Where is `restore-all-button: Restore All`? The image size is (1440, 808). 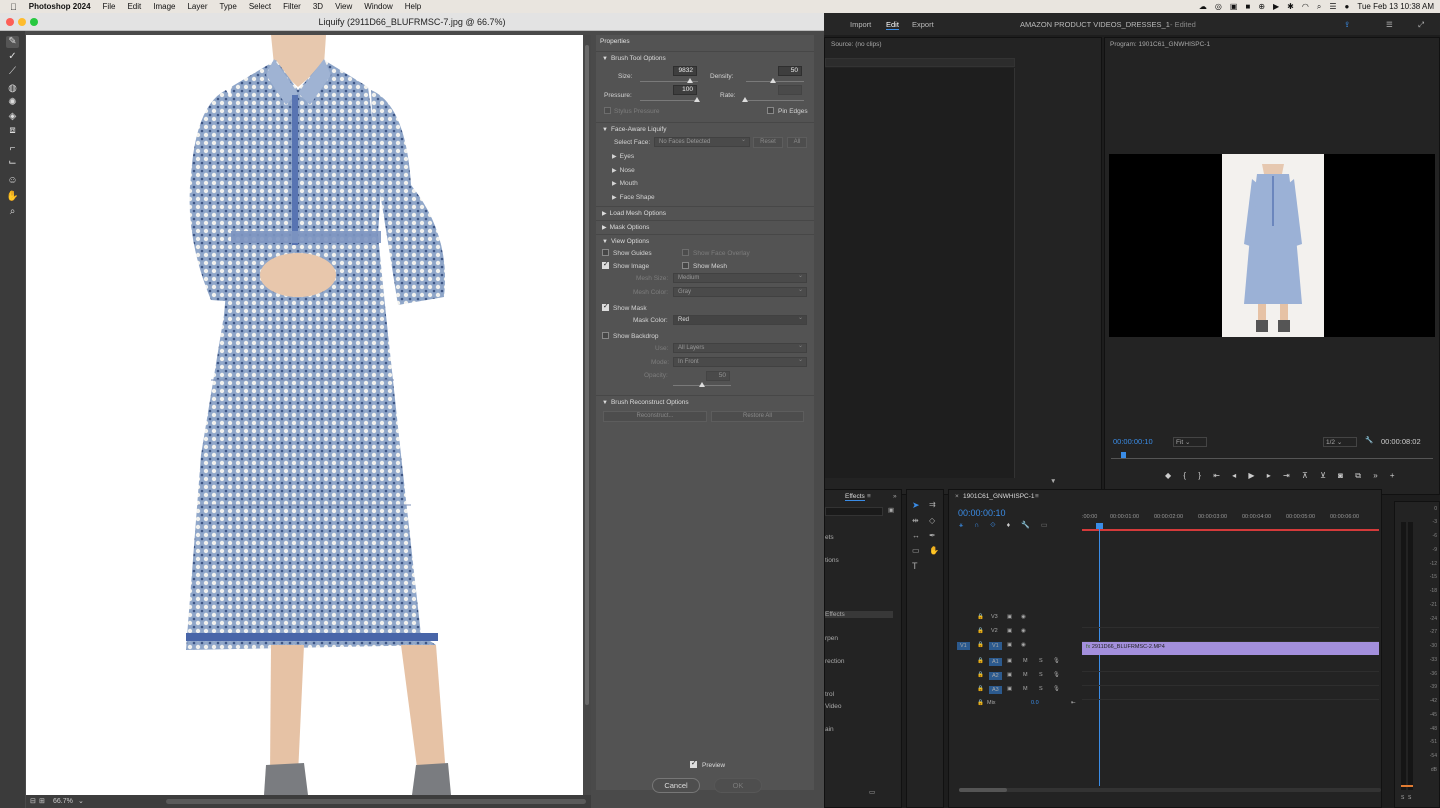
restore-all-button: Restore All is located at coordinates (757, 416).